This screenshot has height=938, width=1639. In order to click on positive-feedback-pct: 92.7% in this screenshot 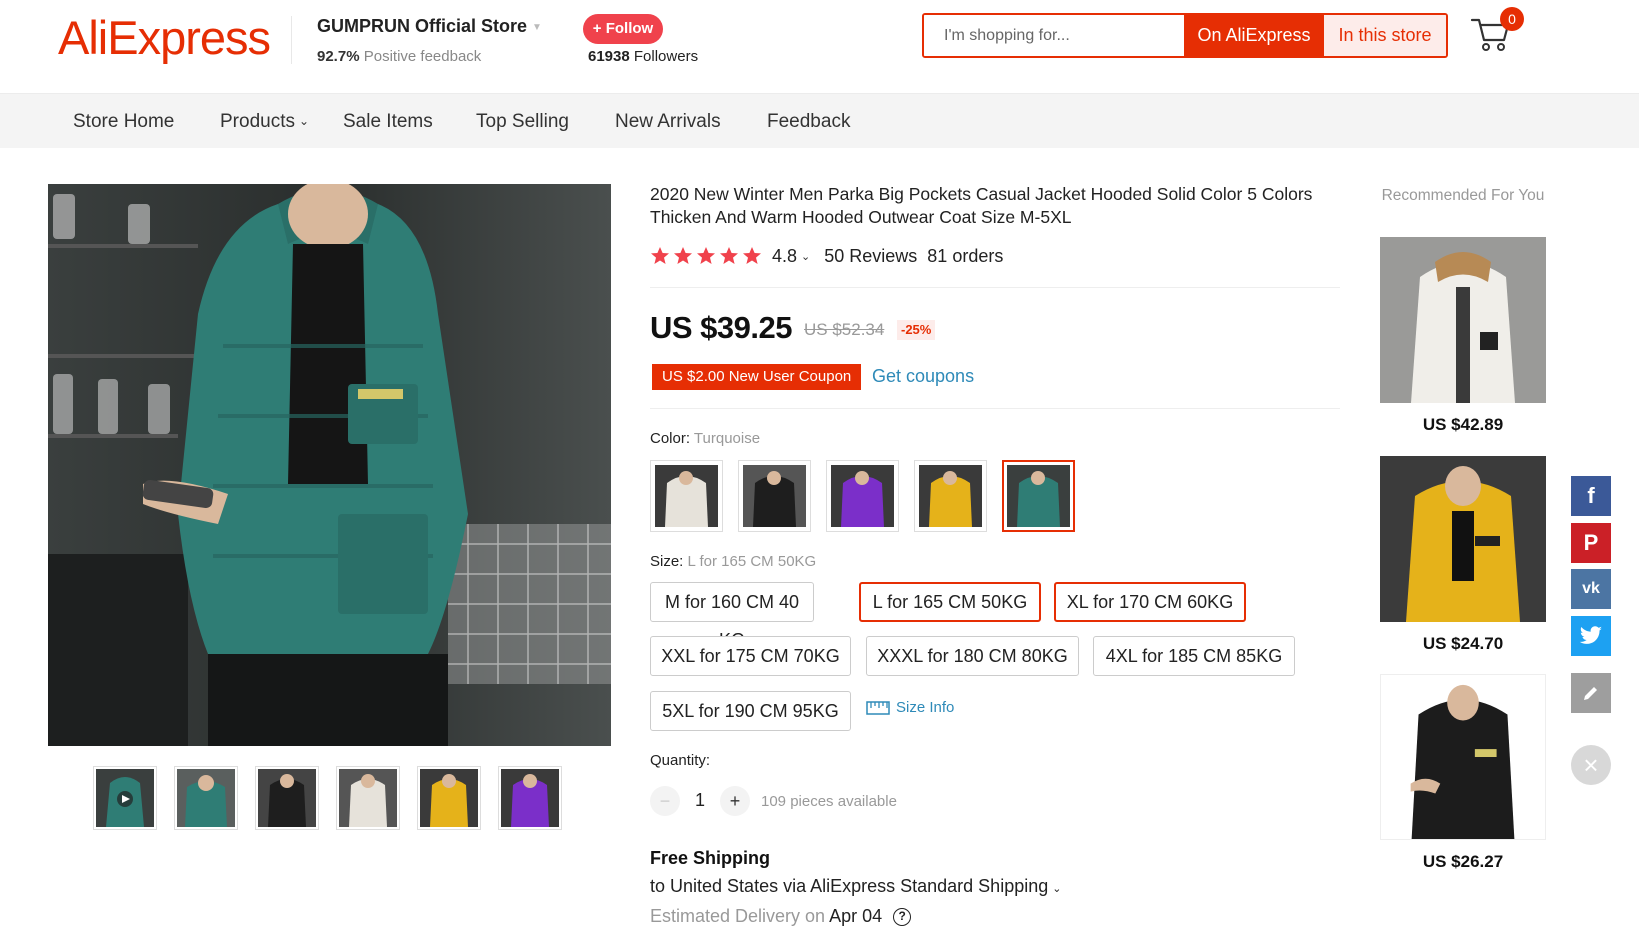, I will do `click(338, 56)`.